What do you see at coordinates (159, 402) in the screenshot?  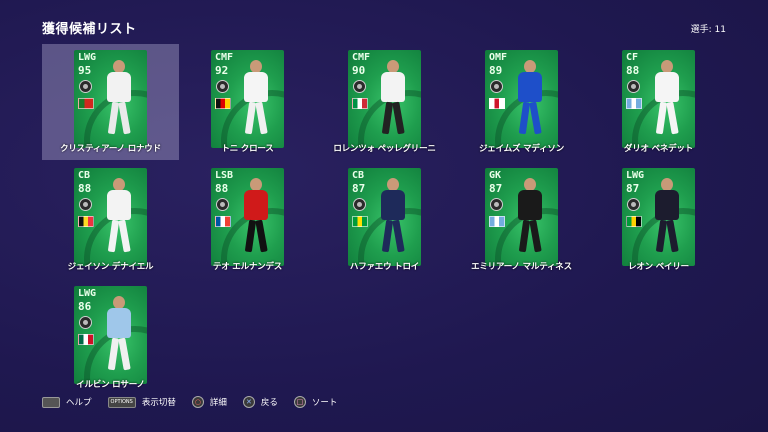 I see `toggle-view-label: 表示切替` at bounding box center [159, 402].